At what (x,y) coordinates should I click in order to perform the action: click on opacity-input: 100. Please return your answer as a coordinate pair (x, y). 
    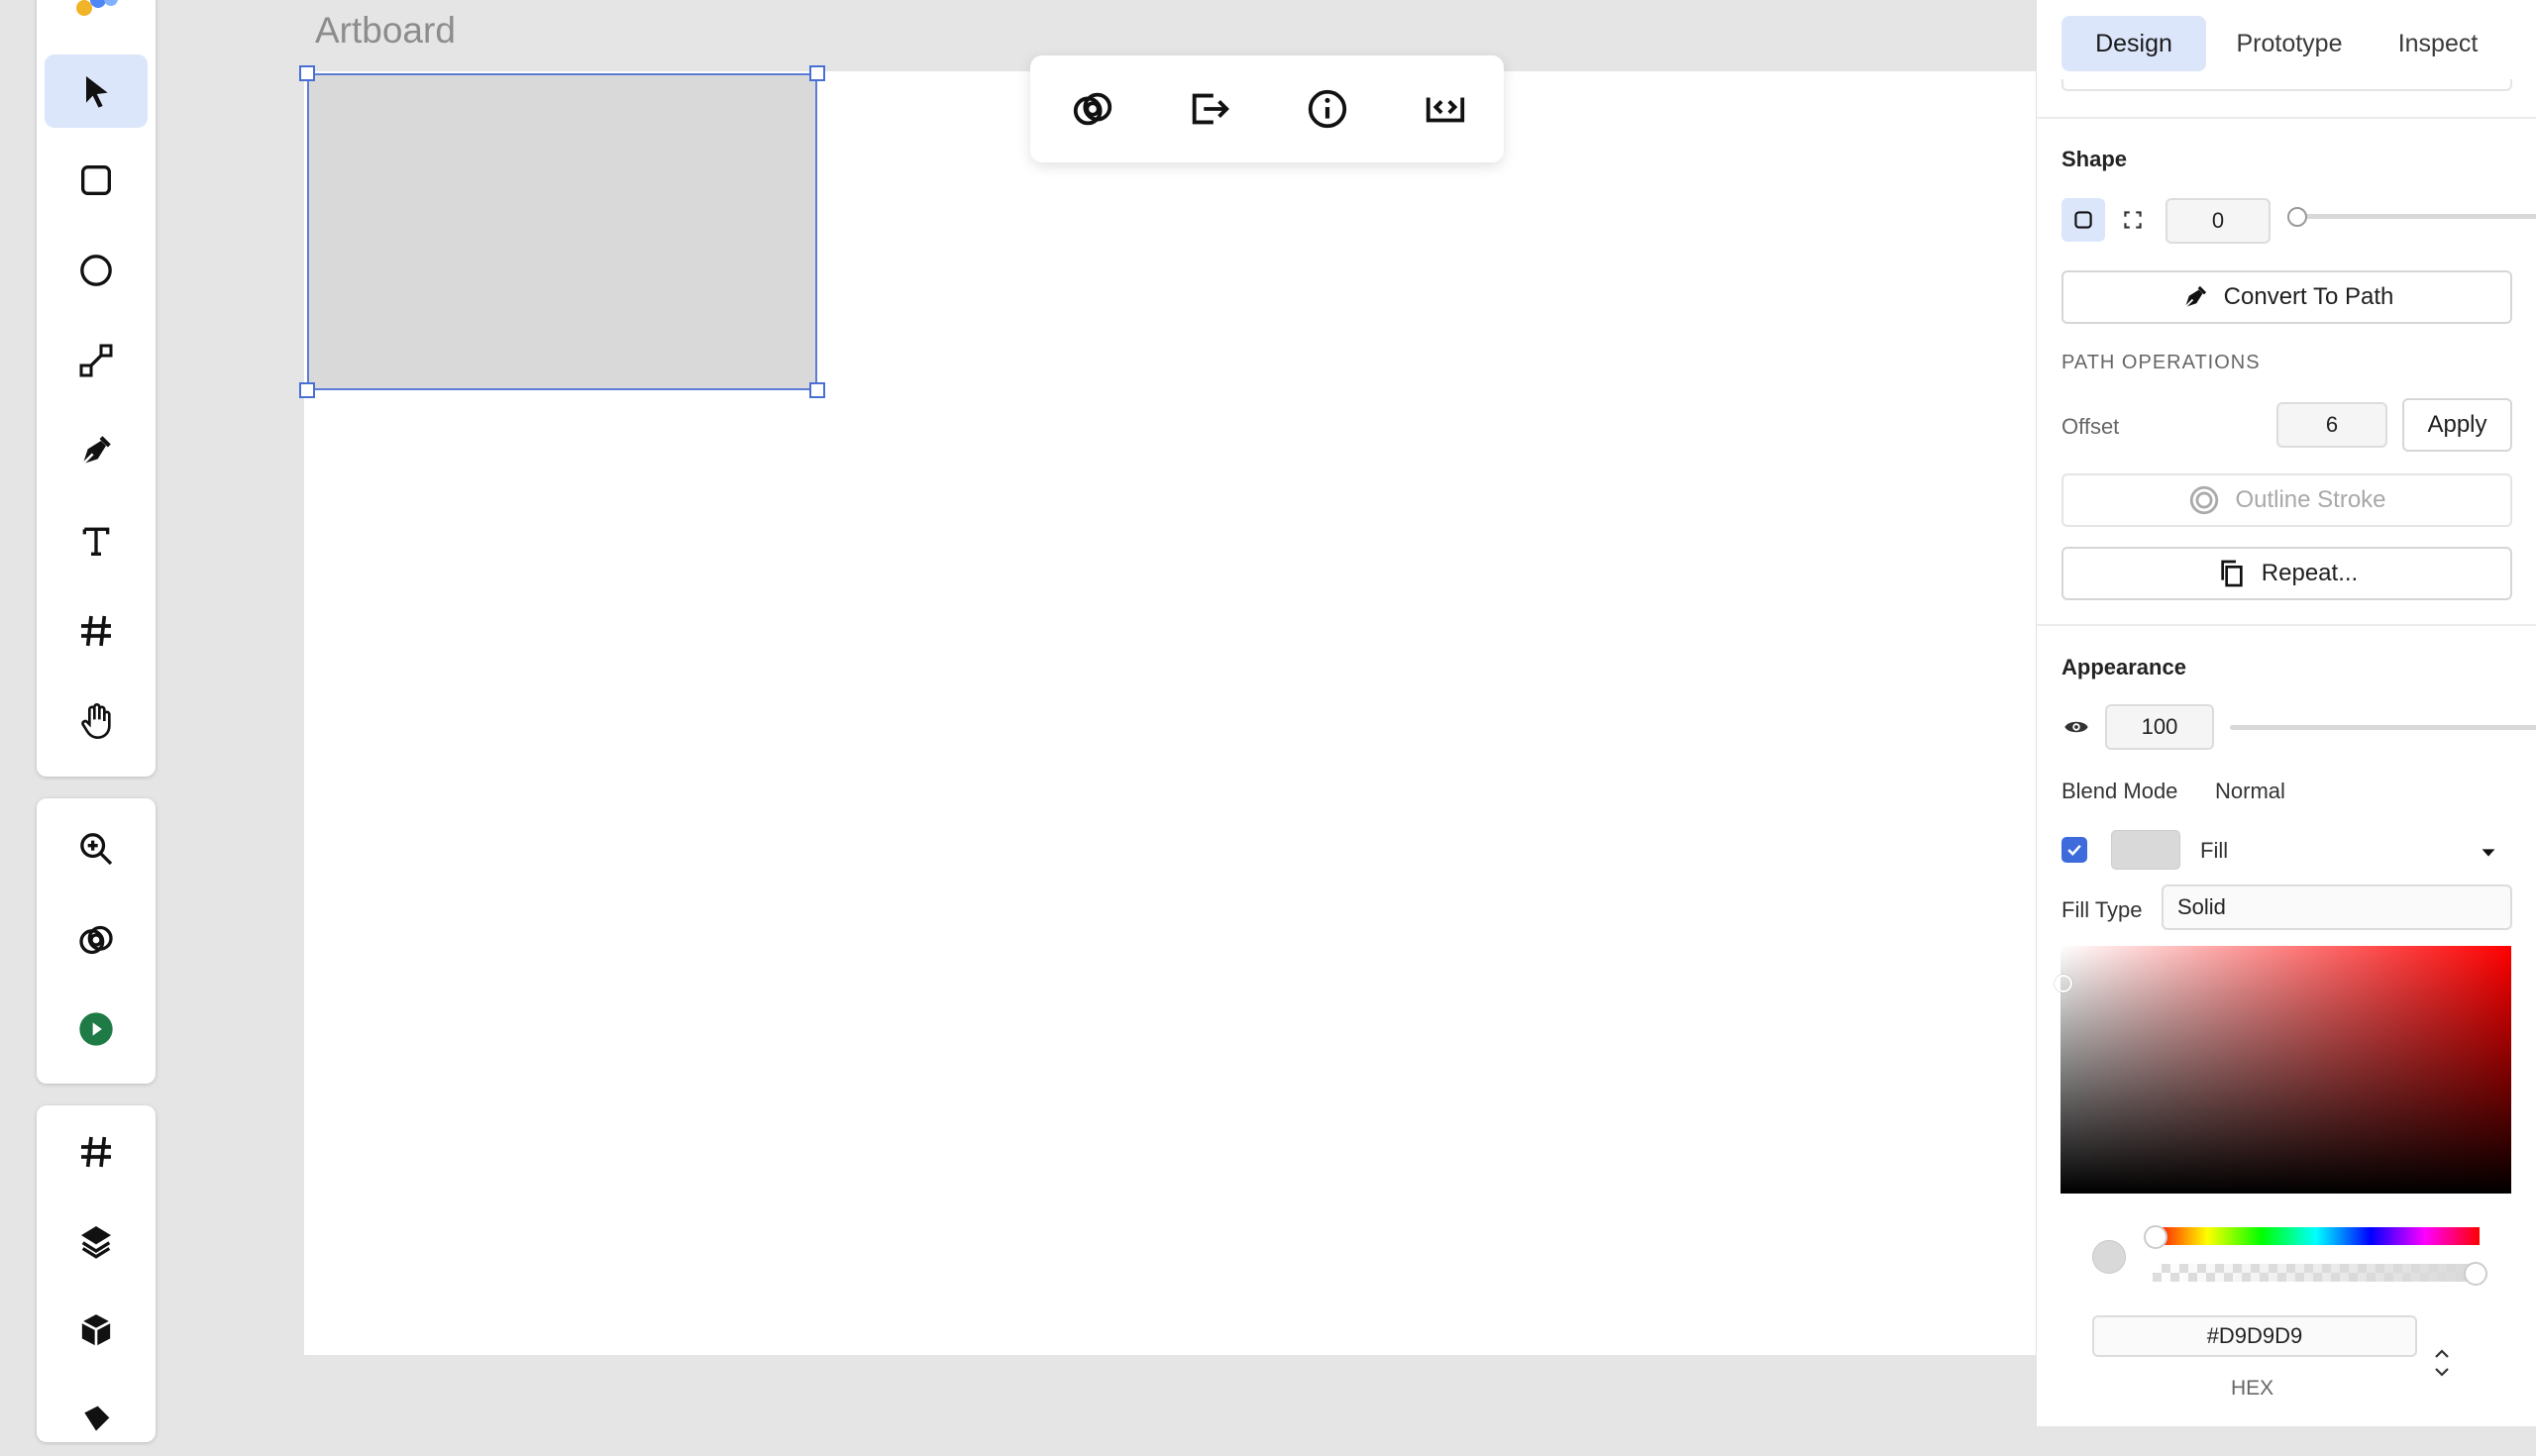
    Looking at the image, I should click on (2159, 727).